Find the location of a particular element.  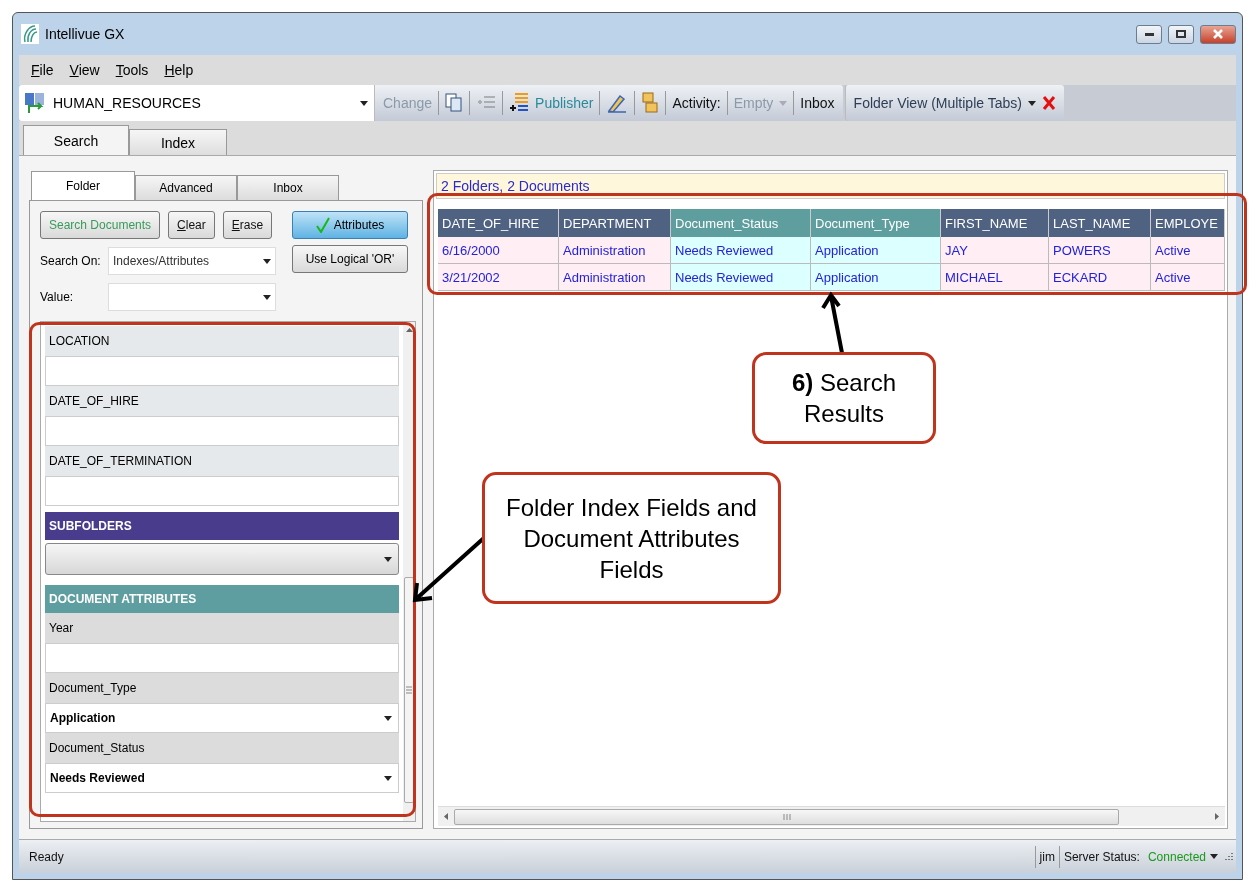

logo-icon is located at coordinates (30, 34).